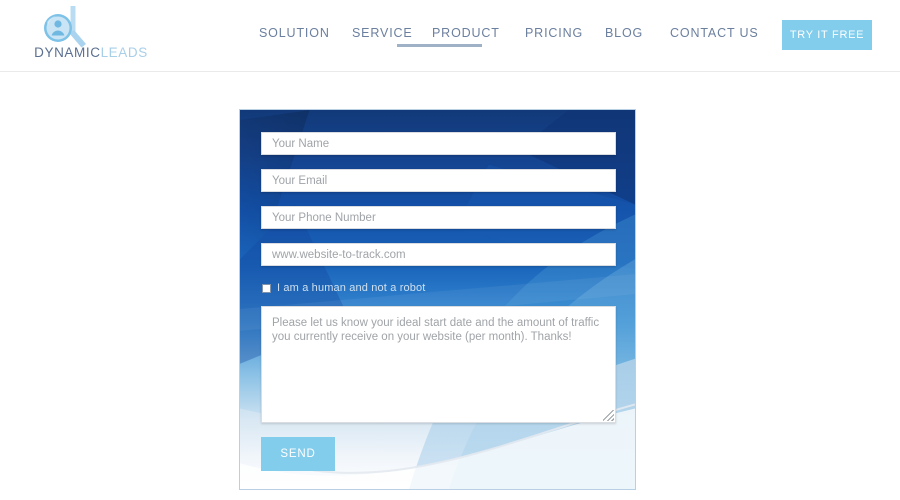  What do you see at coordinates (624, 33) in the screenshot?
I see `nav-item-blog: BLOG` at bounding box center [624, 33].